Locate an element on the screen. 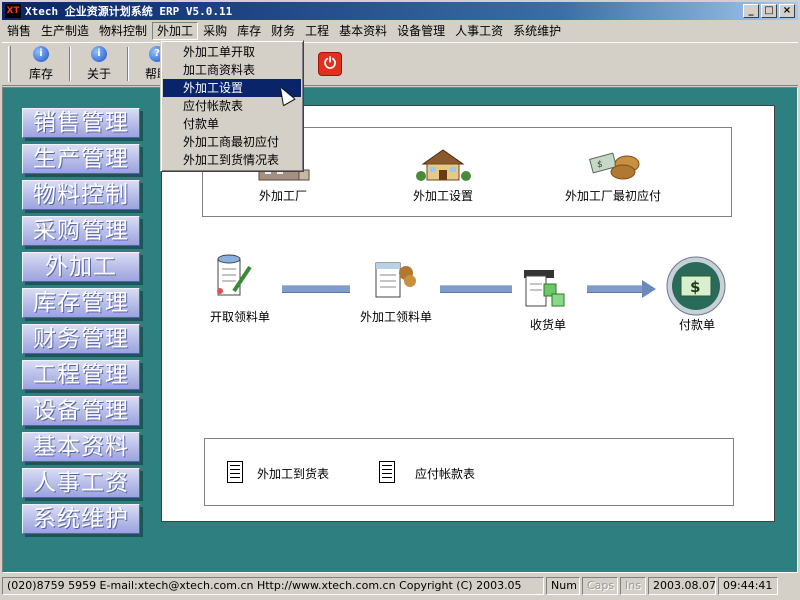  sidebar-item-finance: 财务管理 is located at coordinates (81, 339).